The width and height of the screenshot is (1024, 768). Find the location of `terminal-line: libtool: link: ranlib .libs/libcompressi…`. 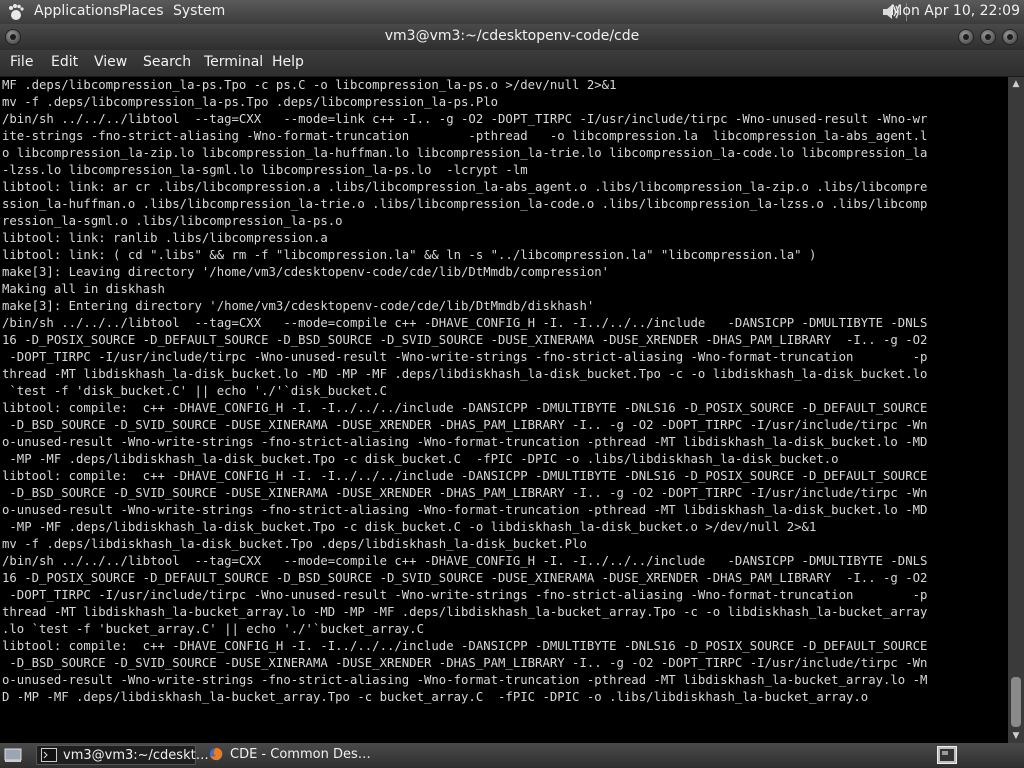

terminal-line: libtool: link: ranlib .libs/libcompressi… is located at coordinates (165, 238).